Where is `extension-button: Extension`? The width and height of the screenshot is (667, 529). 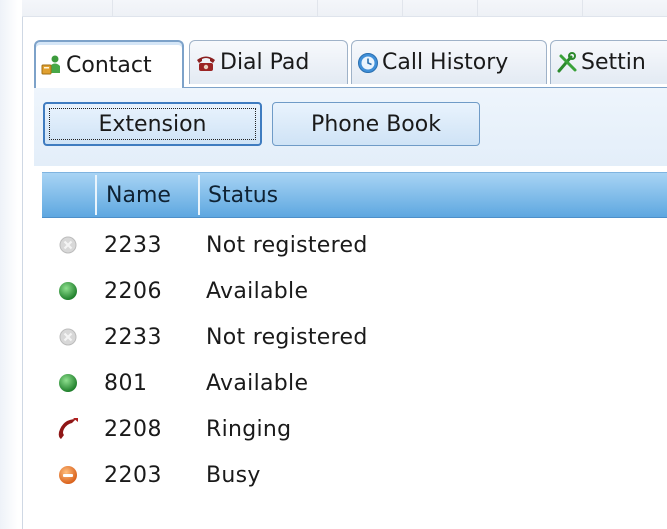
extension-button: Extension is located at coordinates (152, 124).